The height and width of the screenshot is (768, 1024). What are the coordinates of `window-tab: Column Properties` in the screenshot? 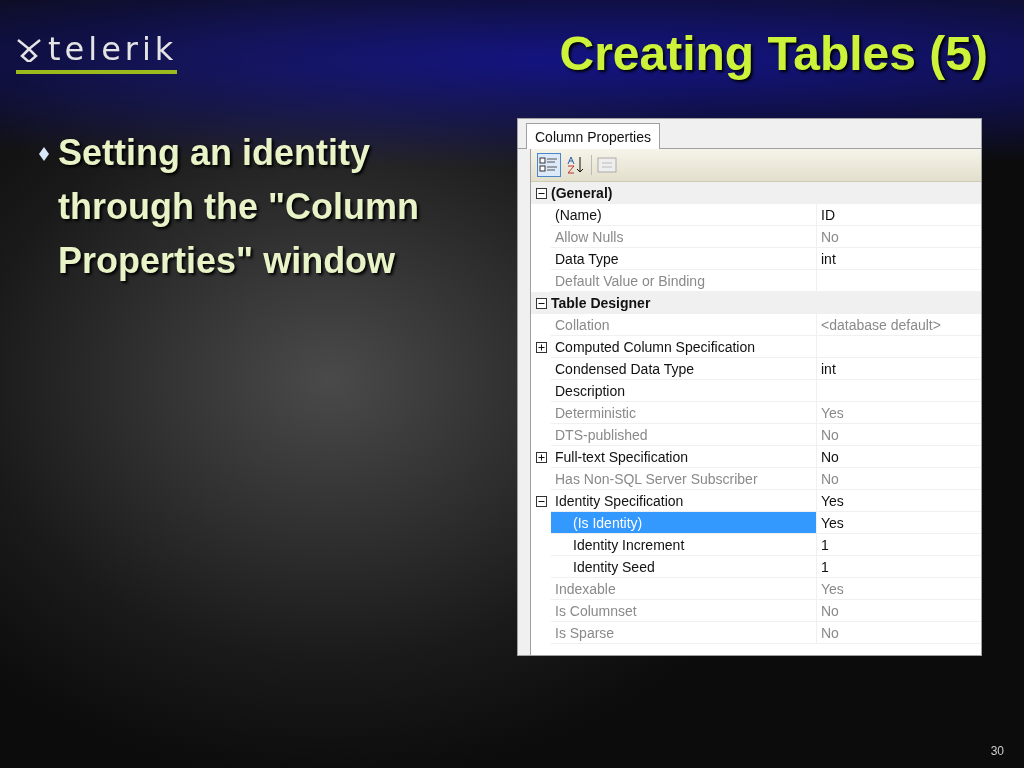 It's located at (593, 136).